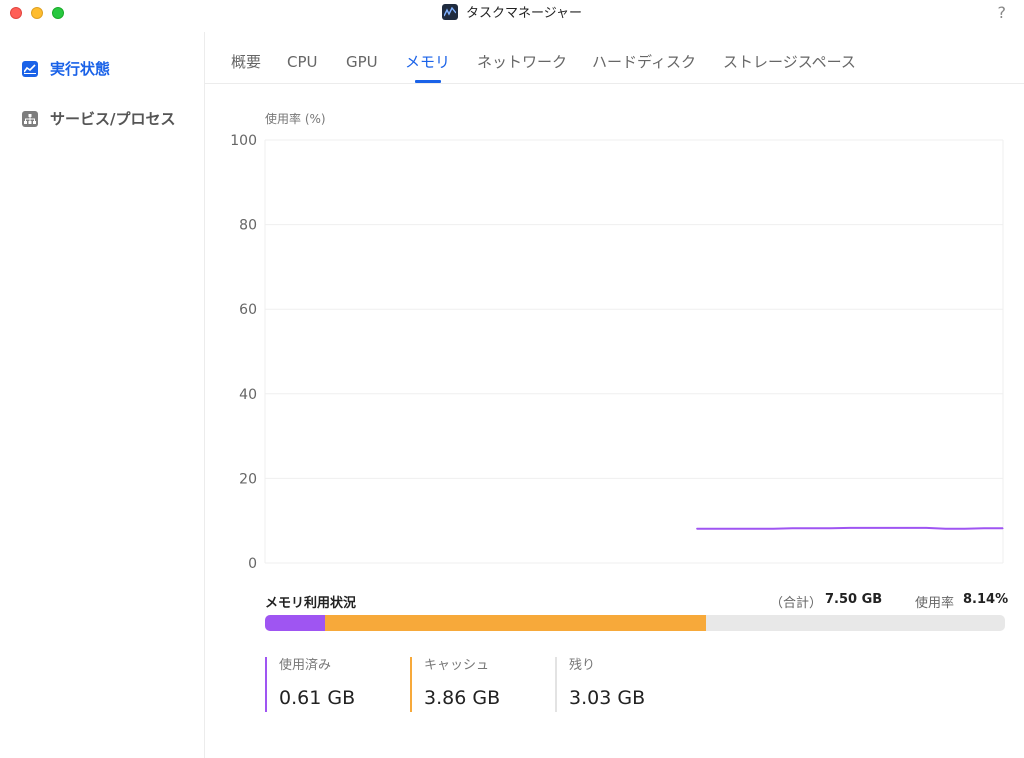  I want to click on y-tick-label: 80, so click(248, 226).